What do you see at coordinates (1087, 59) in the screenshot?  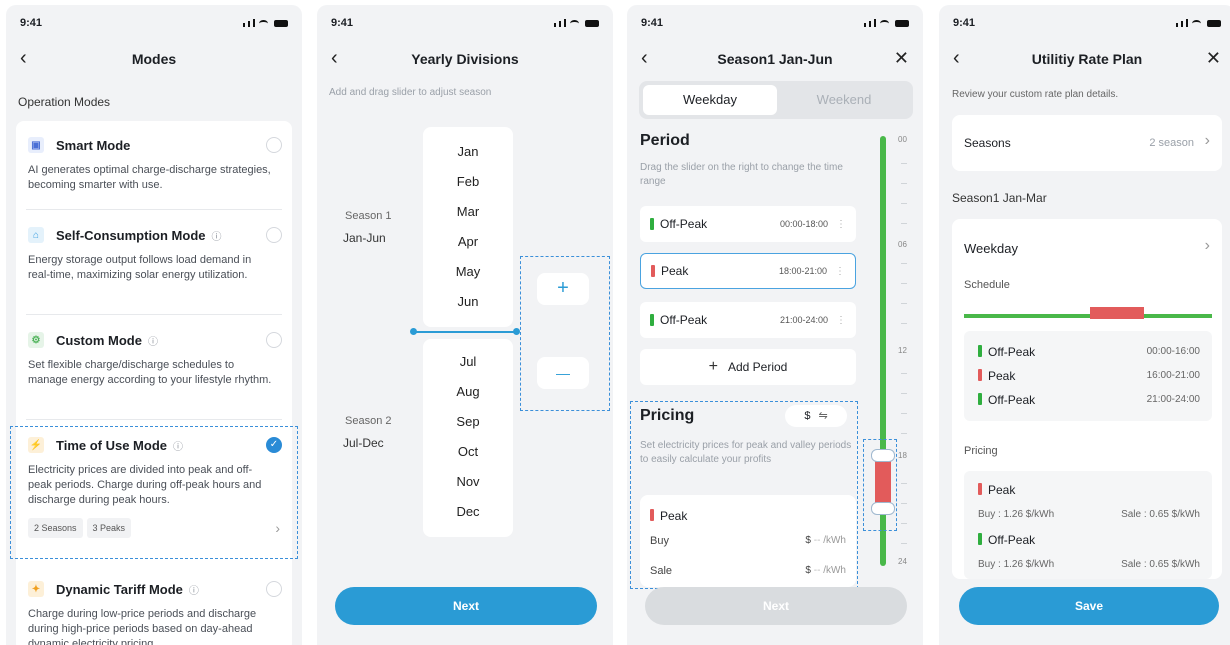 I see `page-title: Utilitiy Rate Plan` at bounding box center [1087, 59].